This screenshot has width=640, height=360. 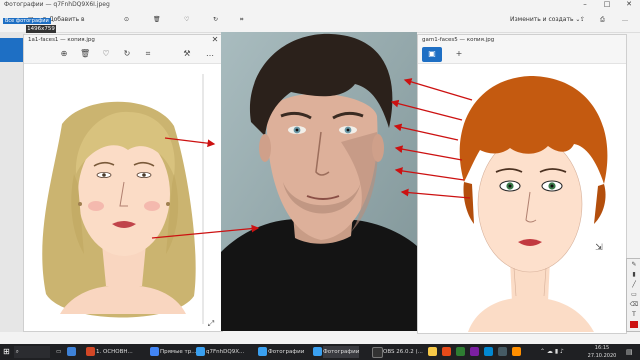 What do you see at coordinates (552, 352) in the screenshot?
I see `tray-icons: ⌃ ☁ ▮ ♪` at bounding box center [552, 352].